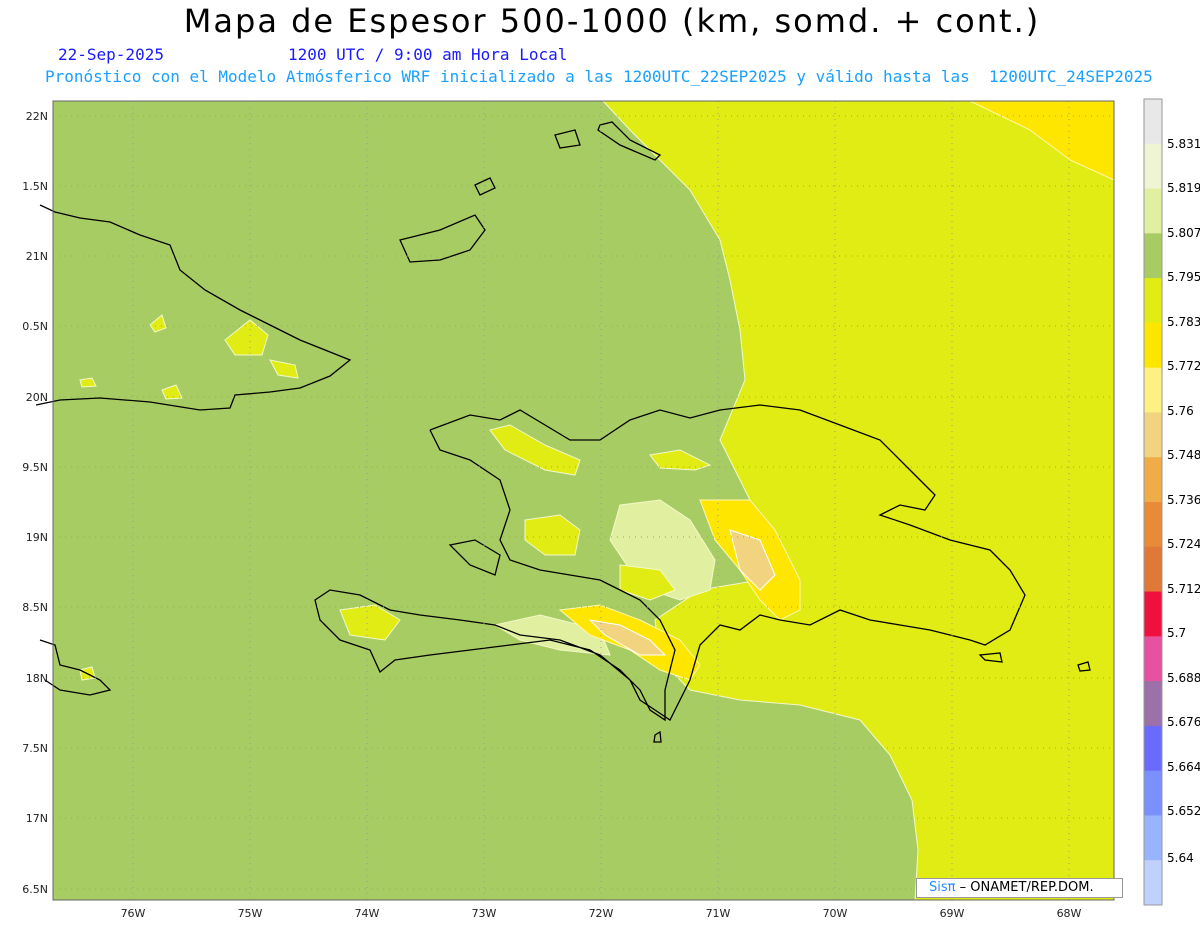 This screenshot has height=927, width=1200. I want to click on legend-label: 5.664, so click(1183, 767).